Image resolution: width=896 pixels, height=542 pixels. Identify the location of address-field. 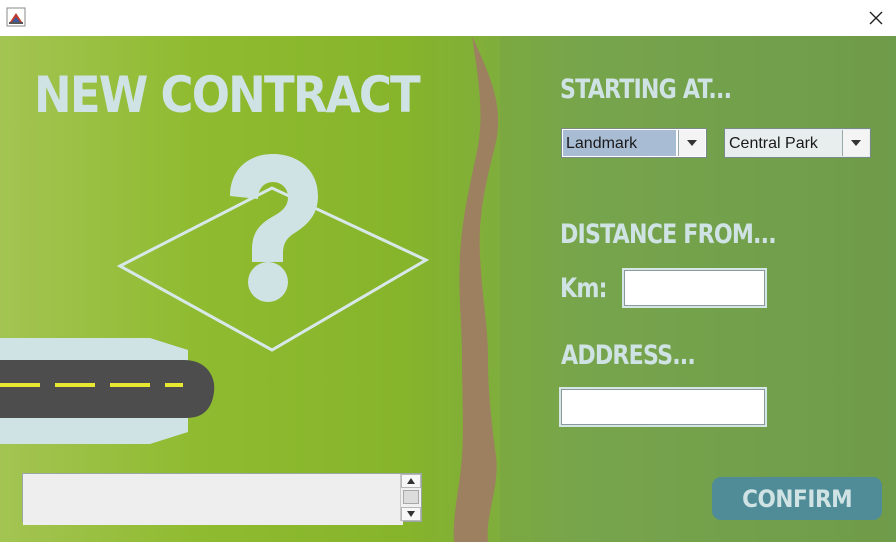
(663, 407).